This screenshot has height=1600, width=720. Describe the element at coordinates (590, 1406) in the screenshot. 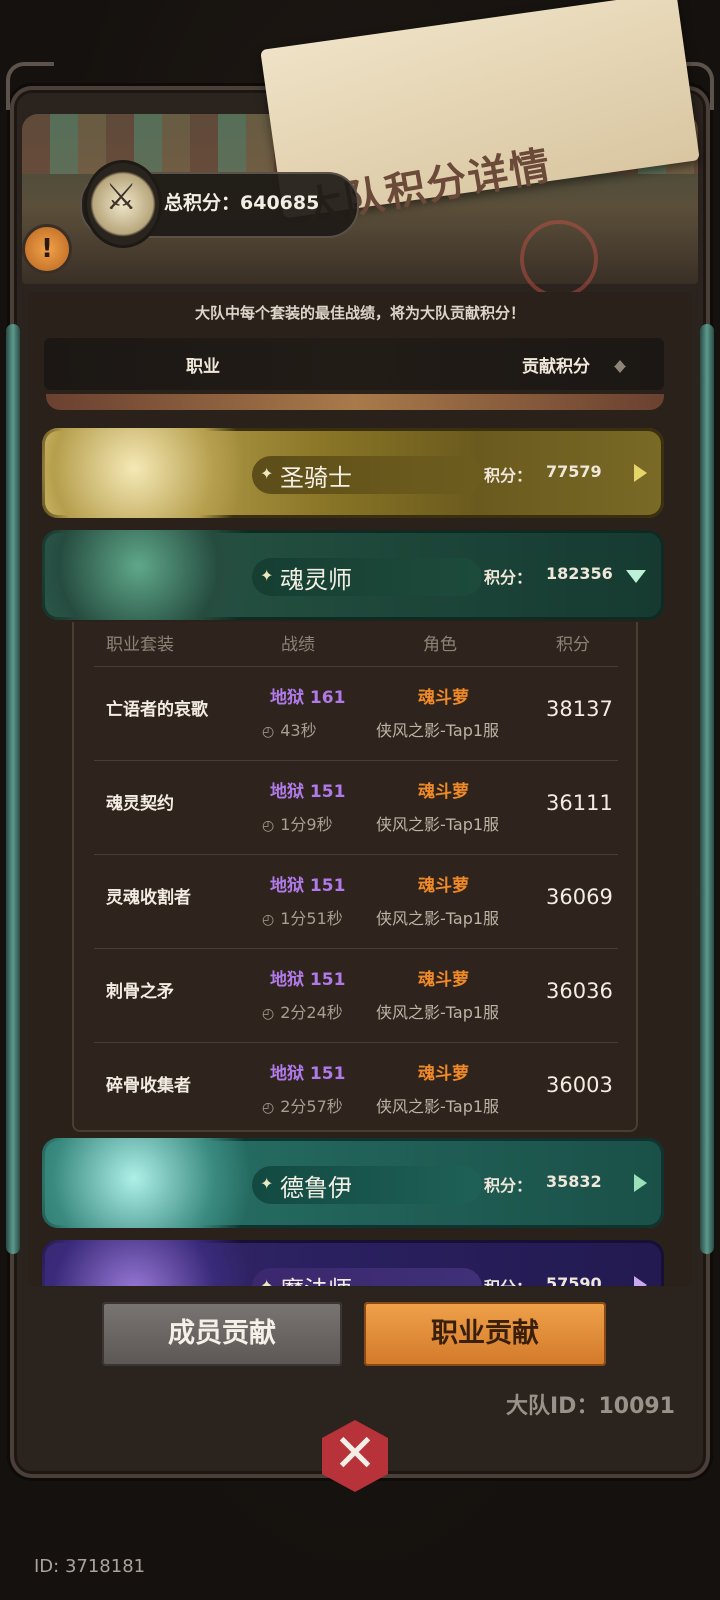

I see `team-id: 大队ID：10091` at that location.